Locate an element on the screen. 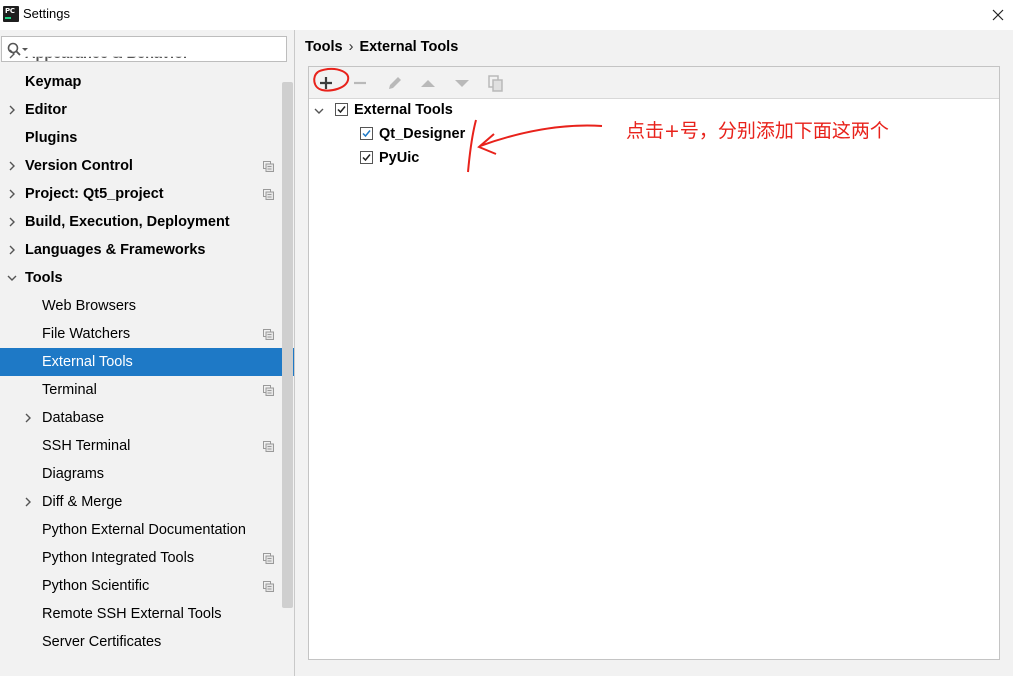  sidebar-item-label: Remote SSH External Tools is located at coordinates (132, 614).